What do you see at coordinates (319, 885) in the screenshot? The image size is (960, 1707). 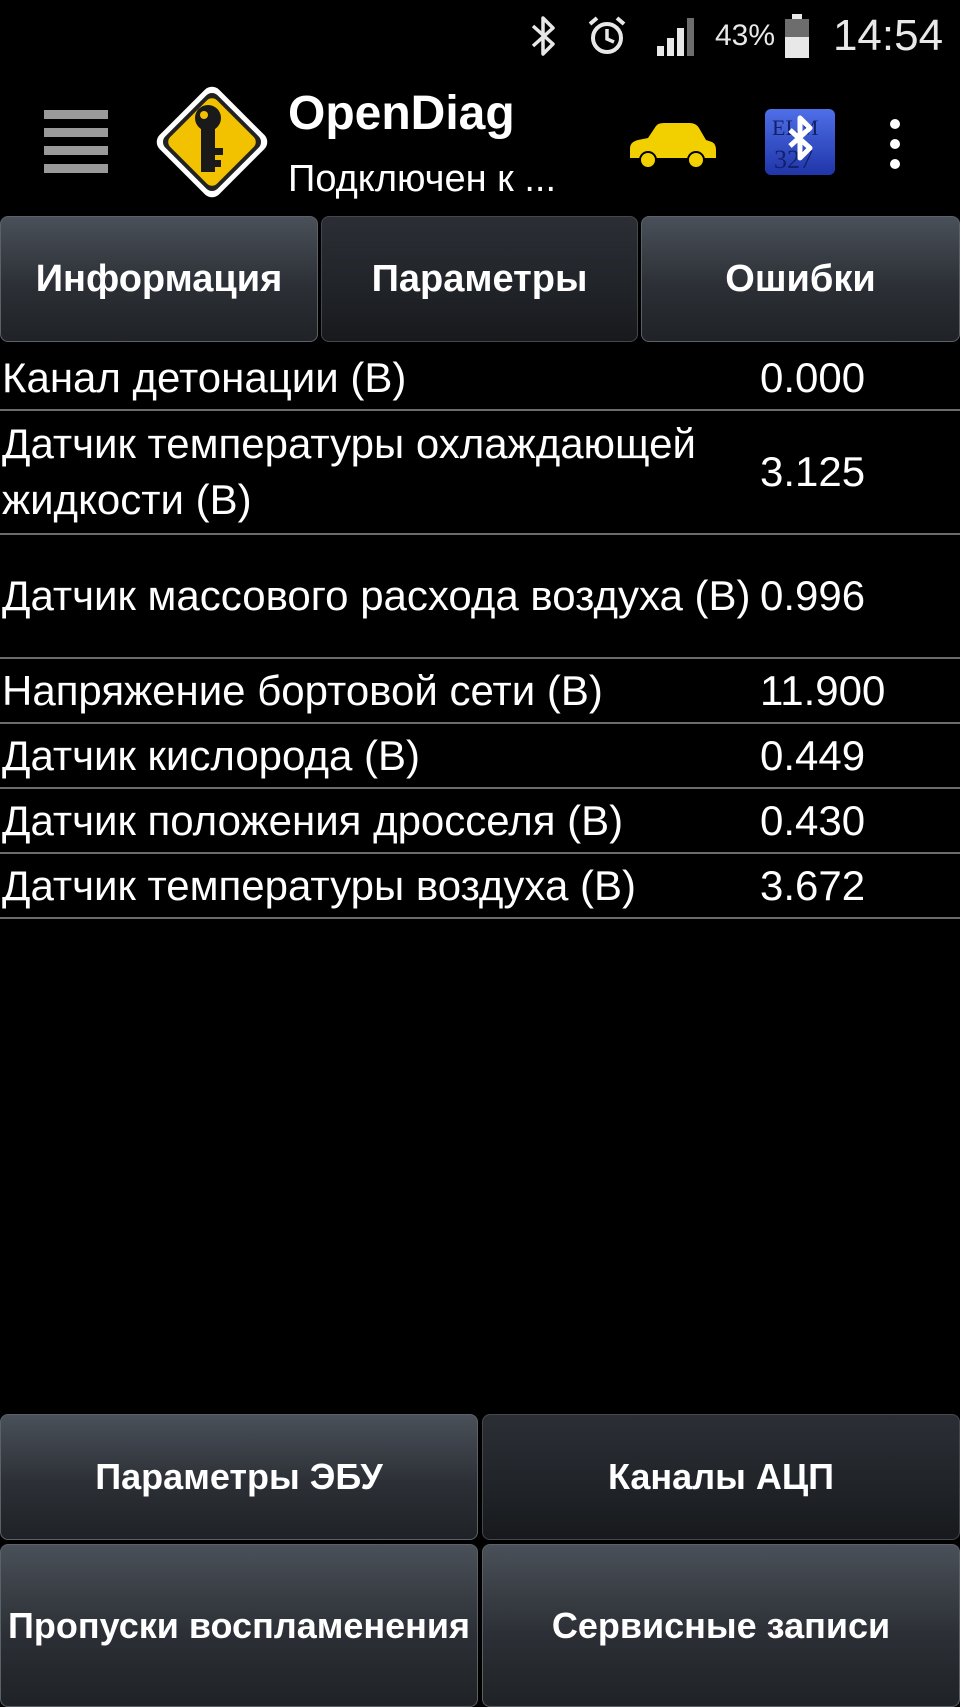 I see `parameter-name: Датчик температуры воздуха (В)` at bounding box center [319, 885].